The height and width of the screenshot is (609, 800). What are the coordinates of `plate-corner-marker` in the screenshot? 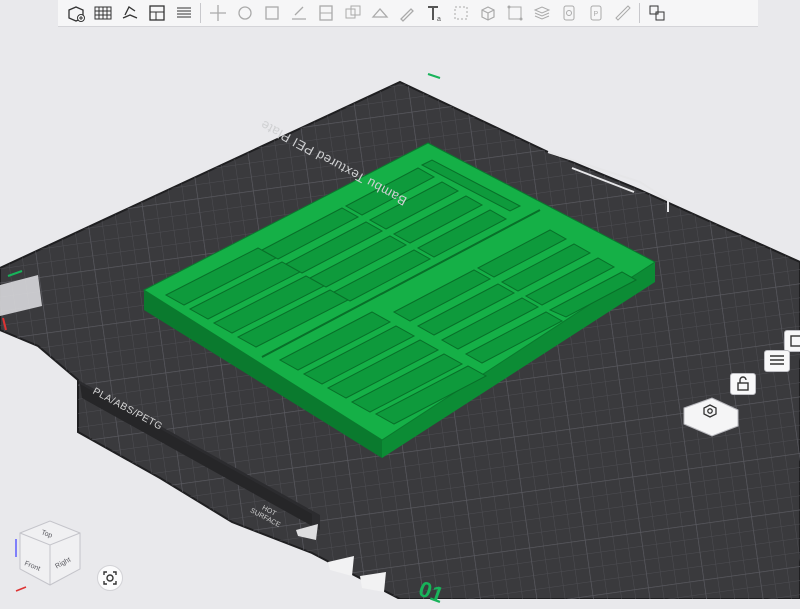 It's located at (434, 76).